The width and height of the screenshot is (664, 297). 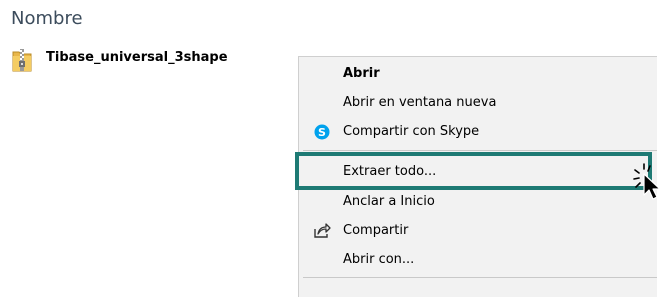 What do you see at coordinates (478, 230) in the screenshot?
I see `menu-item-compartir: Compartir` at bounding box center [478, 230].